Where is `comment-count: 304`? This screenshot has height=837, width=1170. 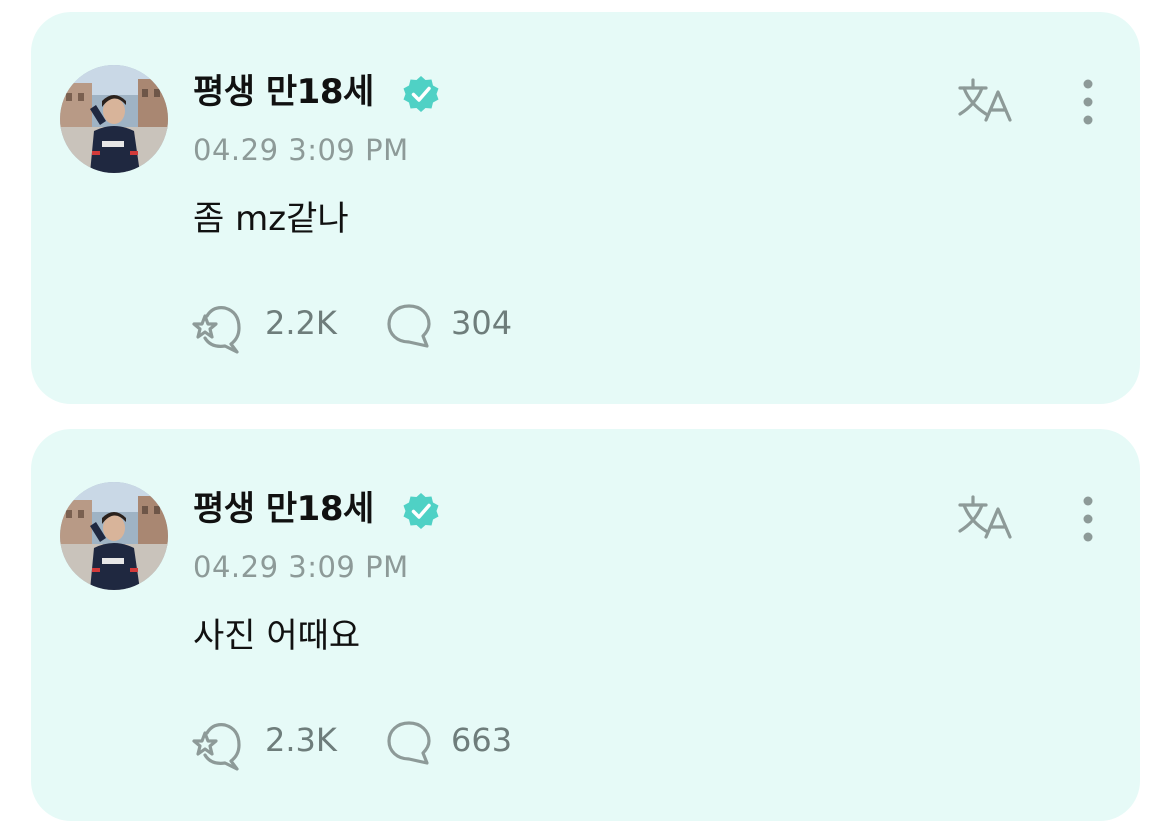
comment-count: 304 is located at coordinates (482, 323).